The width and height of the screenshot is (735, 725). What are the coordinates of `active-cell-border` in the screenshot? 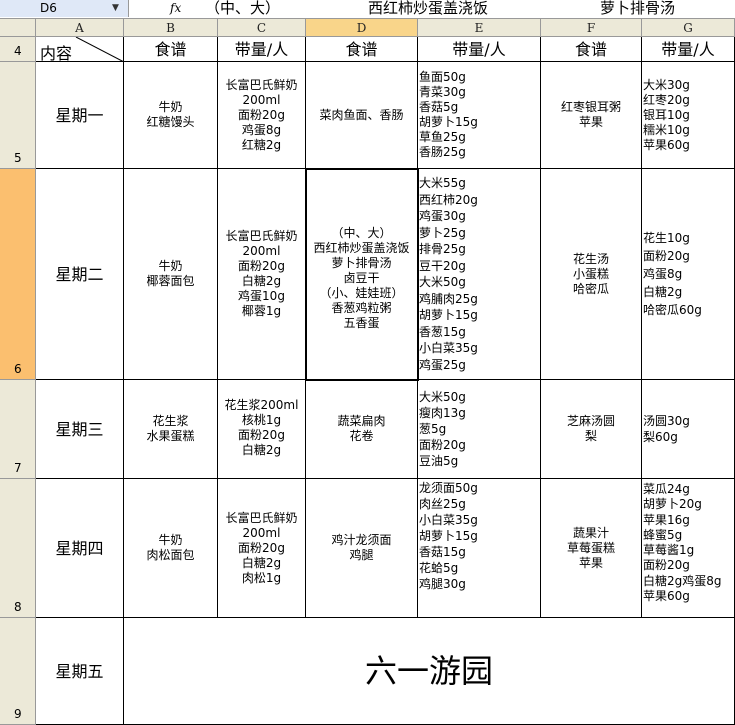 It's located at (362, 274).